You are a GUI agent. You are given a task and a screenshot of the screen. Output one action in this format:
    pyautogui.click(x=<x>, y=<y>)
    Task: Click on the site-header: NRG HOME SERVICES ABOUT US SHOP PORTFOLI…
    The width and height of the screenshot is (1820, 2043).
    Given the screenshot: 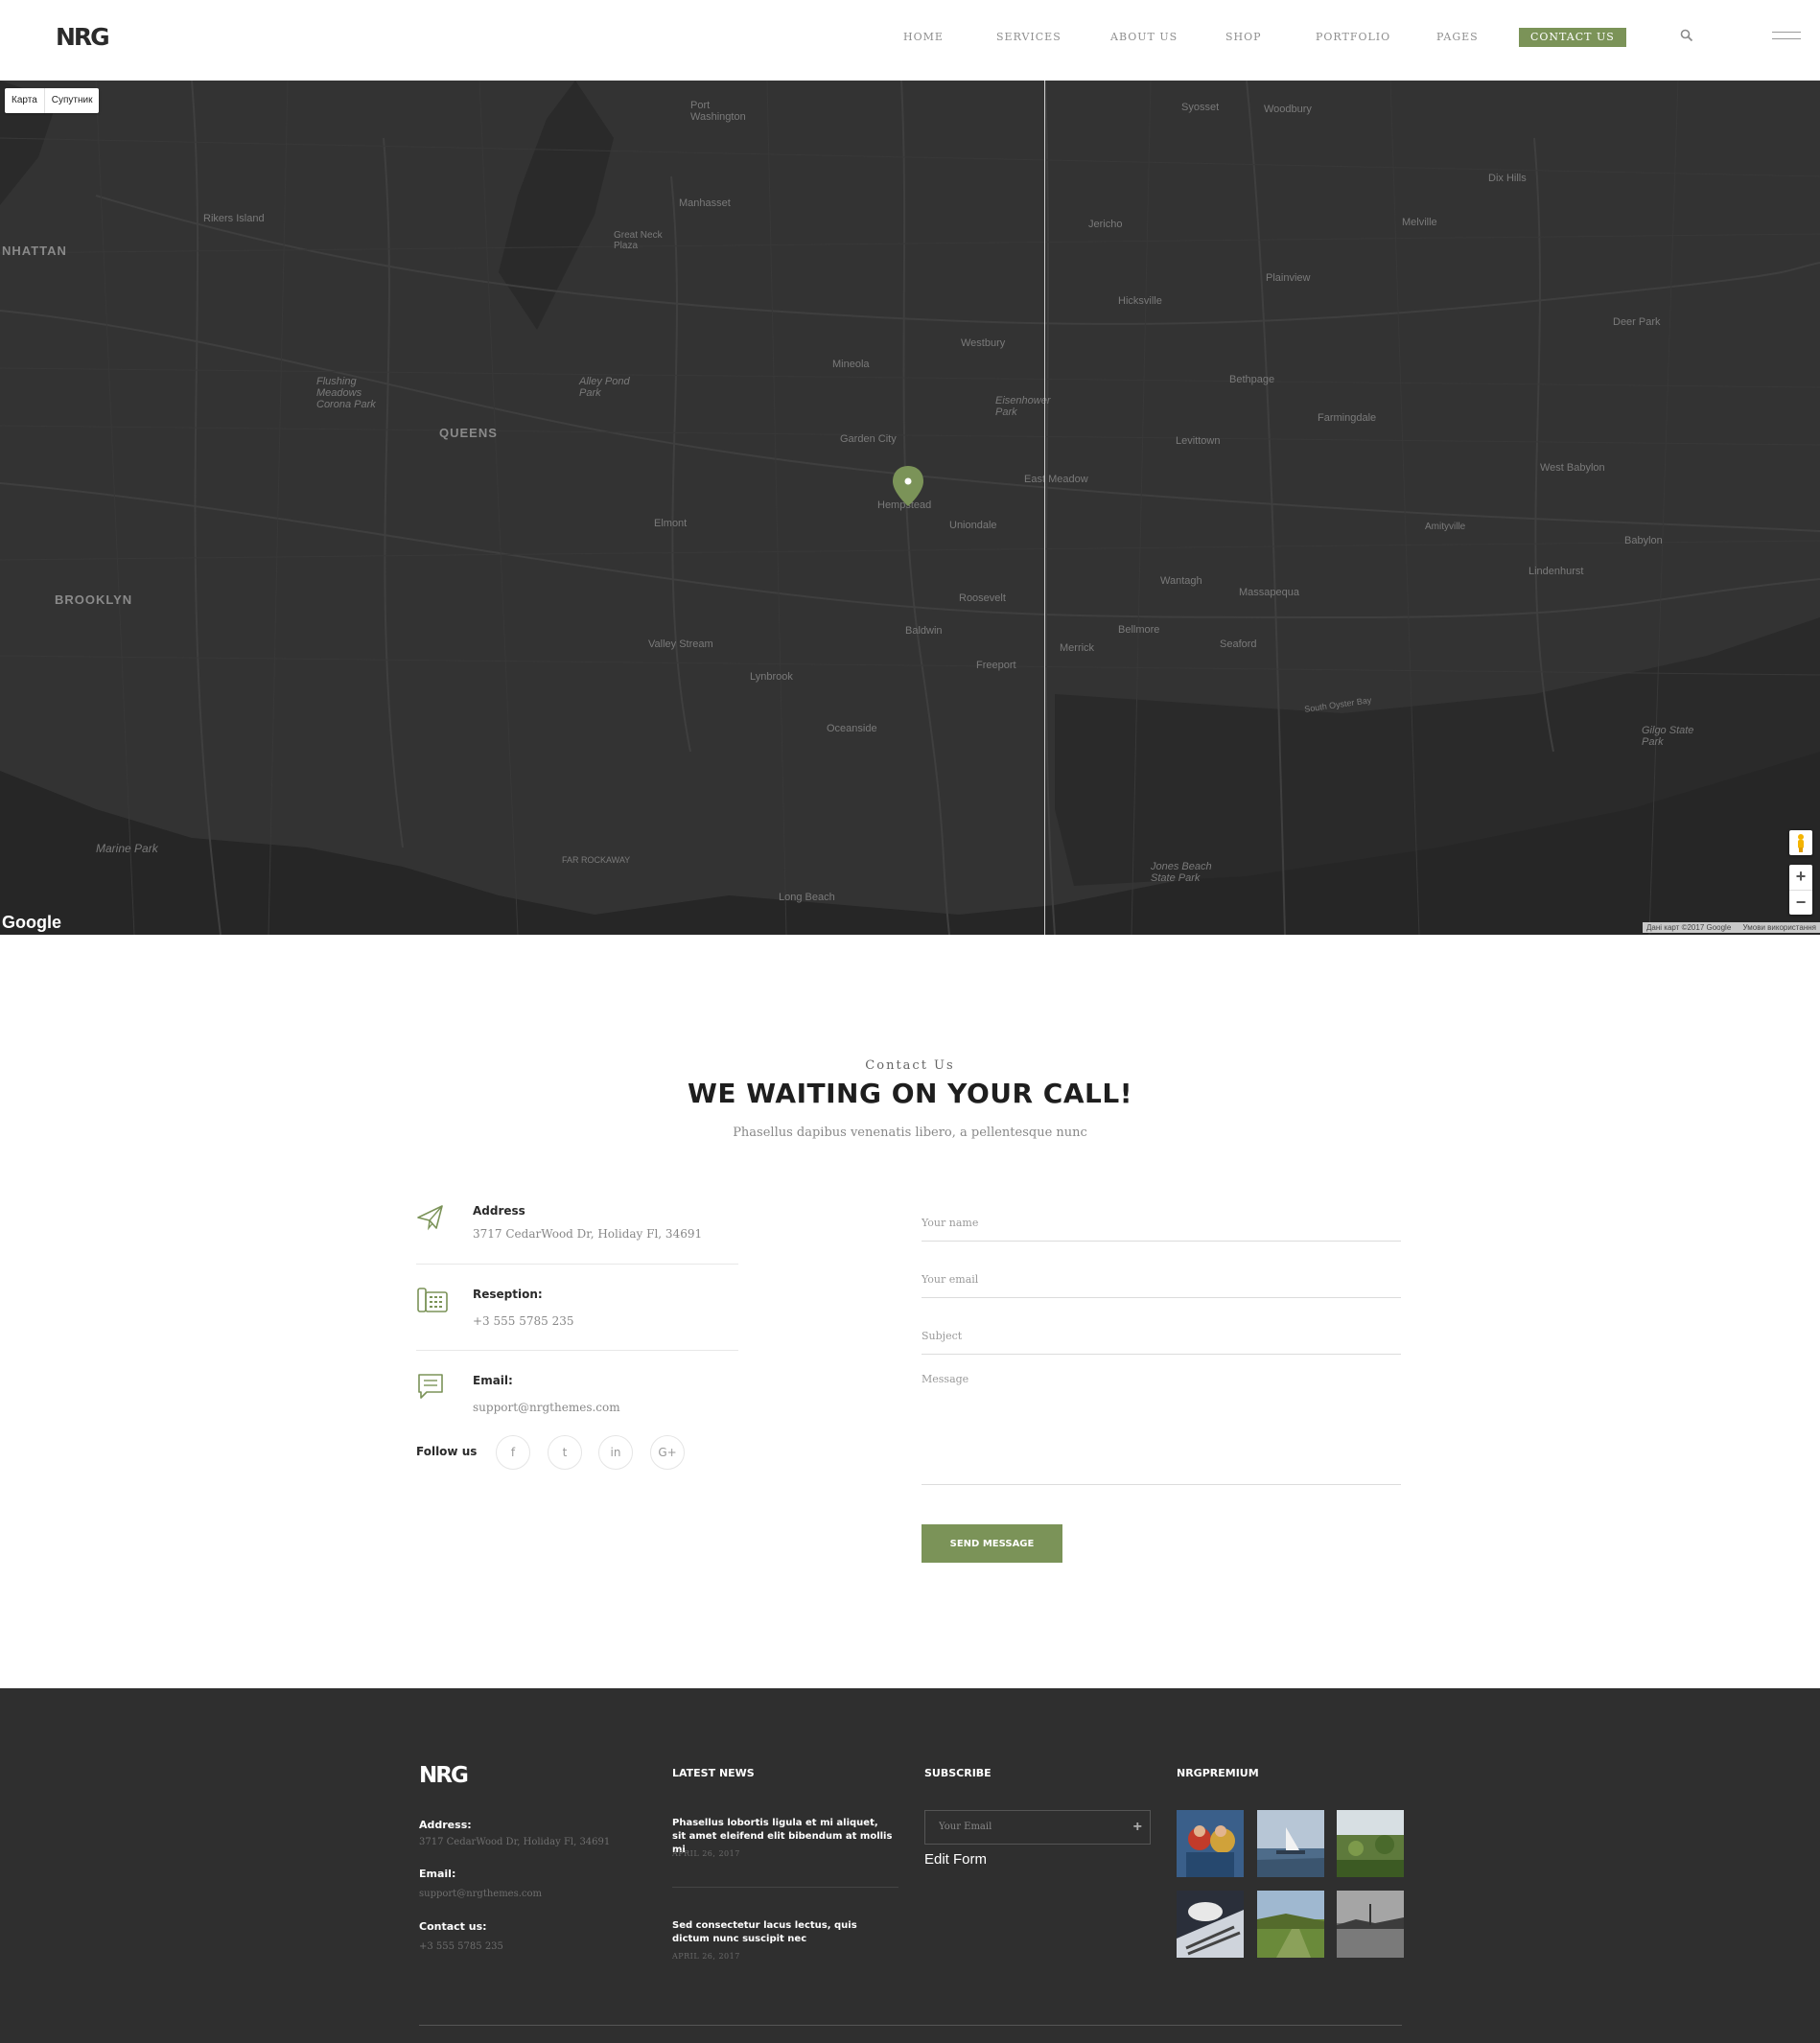 What is the action you would take?
    pyautogui.click(x=910, y=41)
    